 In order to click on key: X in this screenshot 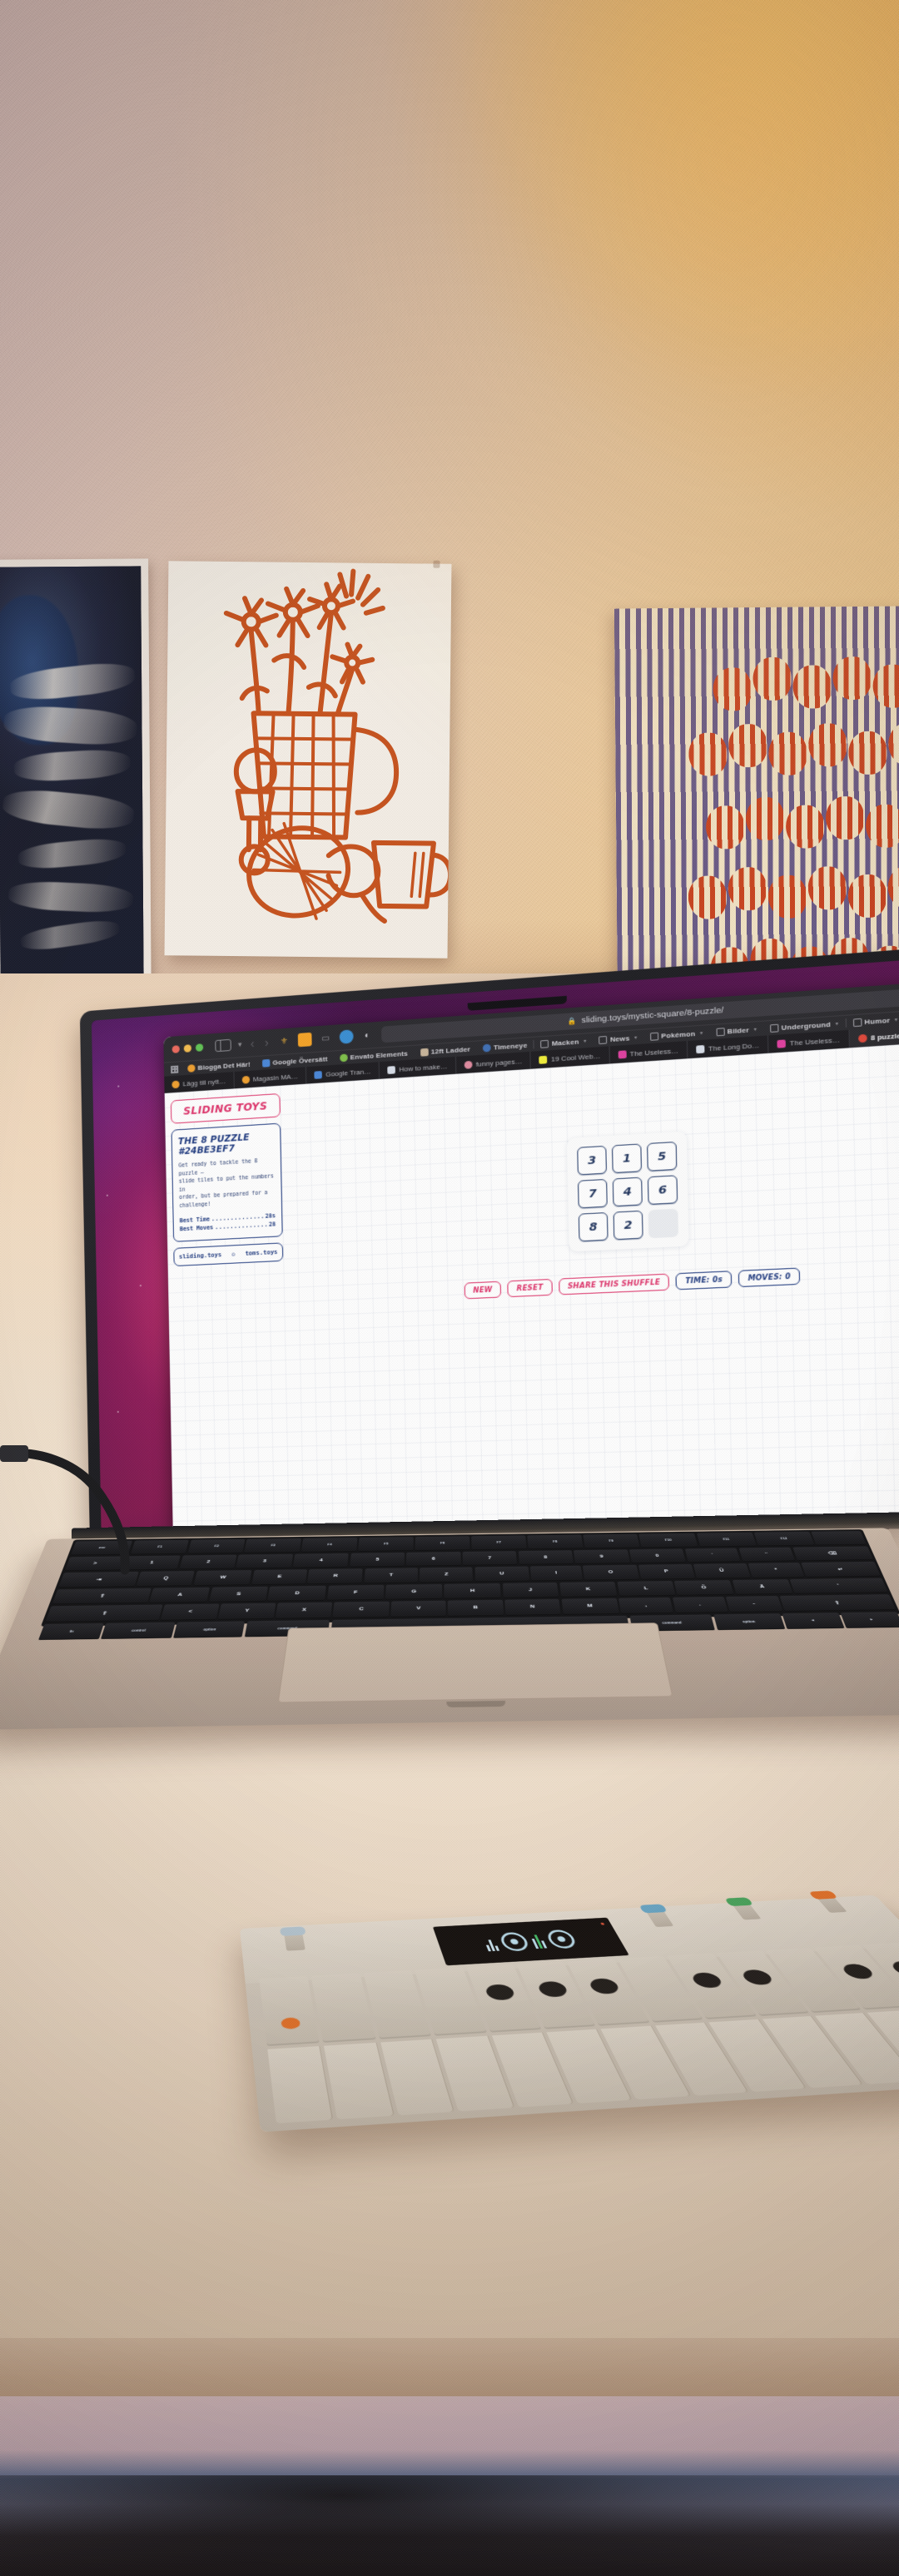, I will do `click(304, 1610)`.